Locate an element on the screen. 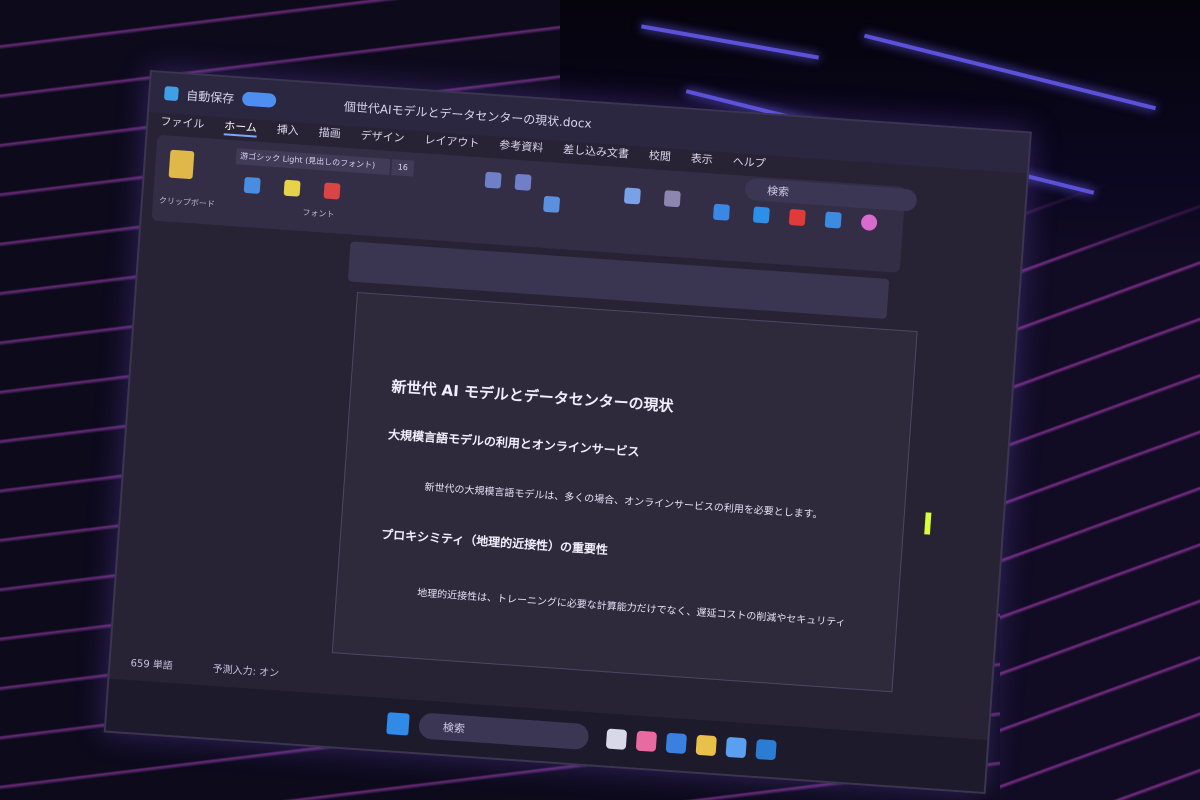  tab-draw: 描画 is located at coordinates (329, 133).